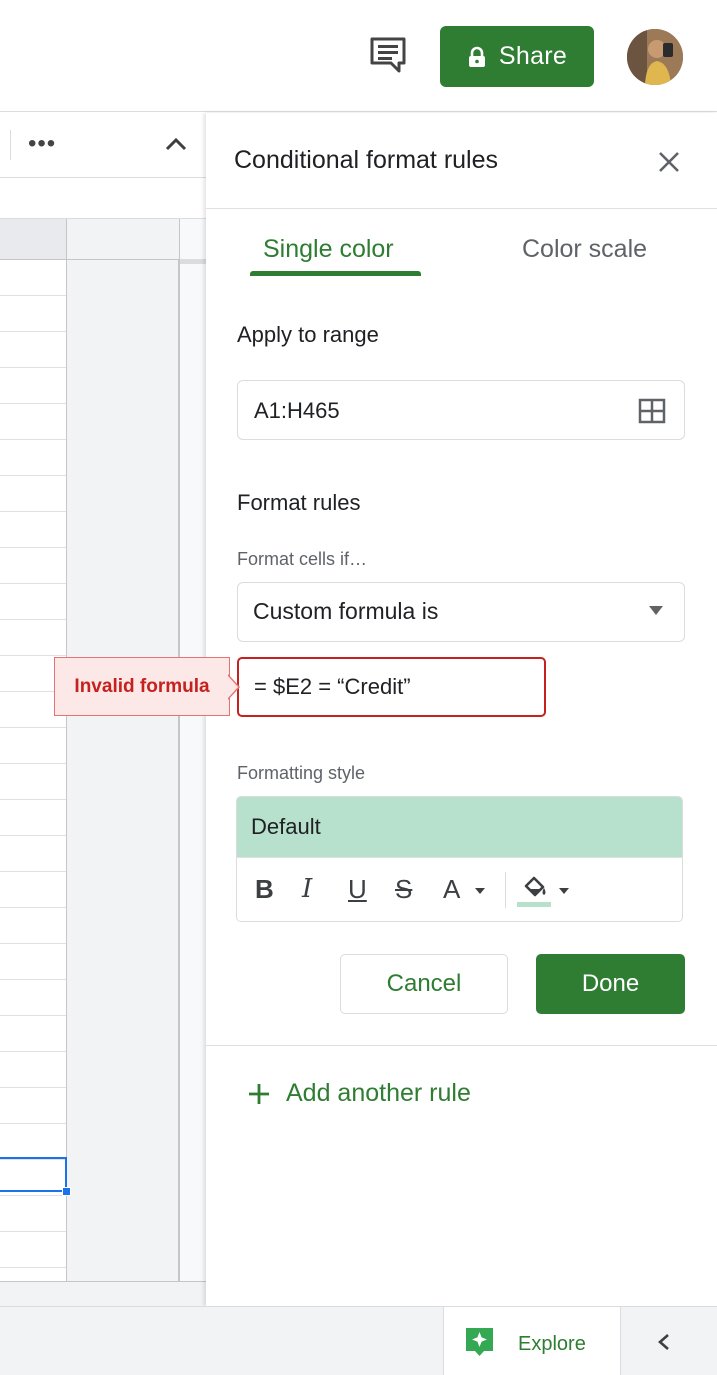  I want to click on formatting-style-box: Default B I U S A, so click(459, 859).